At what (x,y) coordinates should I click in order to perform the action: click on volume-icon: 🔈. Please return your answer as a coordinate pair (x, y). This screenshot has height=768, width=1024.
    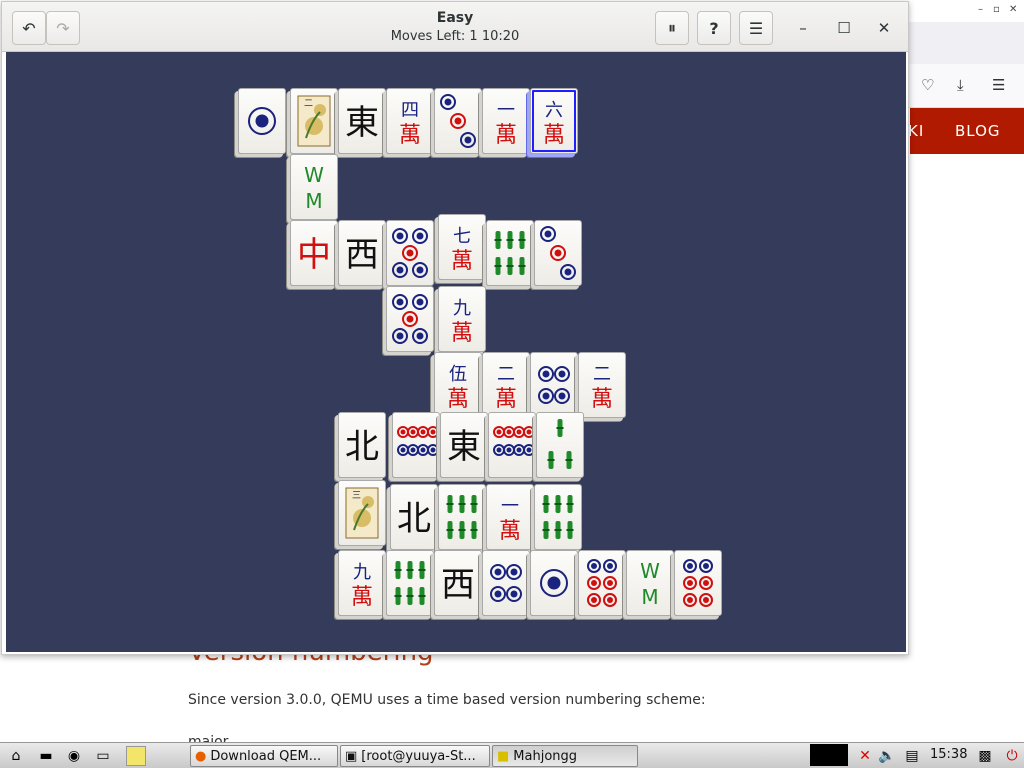
    Looking at the image, I should click on (887, 756).